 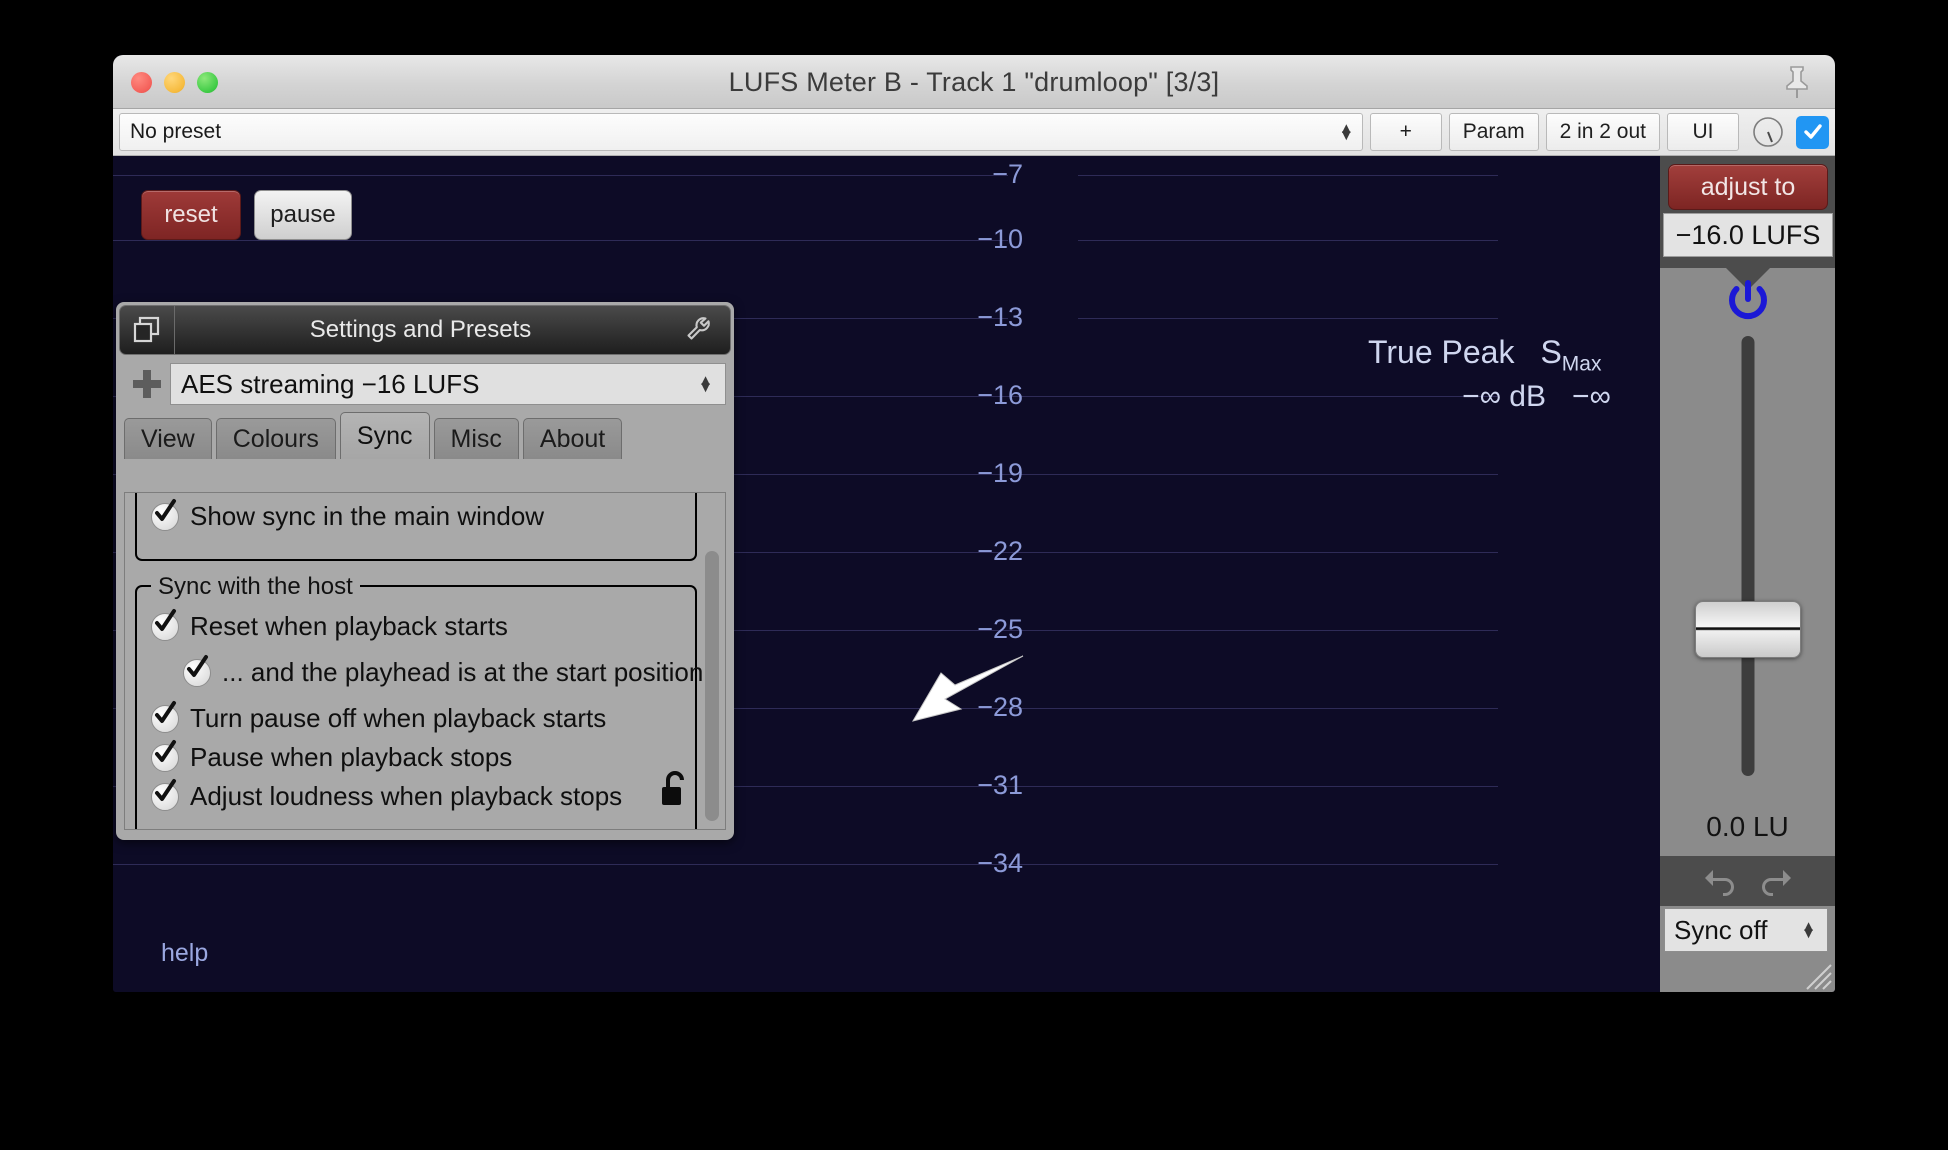 I want to click on checkbox-reset-on-play: Reset when playback starts, so click(x=329, y=625).